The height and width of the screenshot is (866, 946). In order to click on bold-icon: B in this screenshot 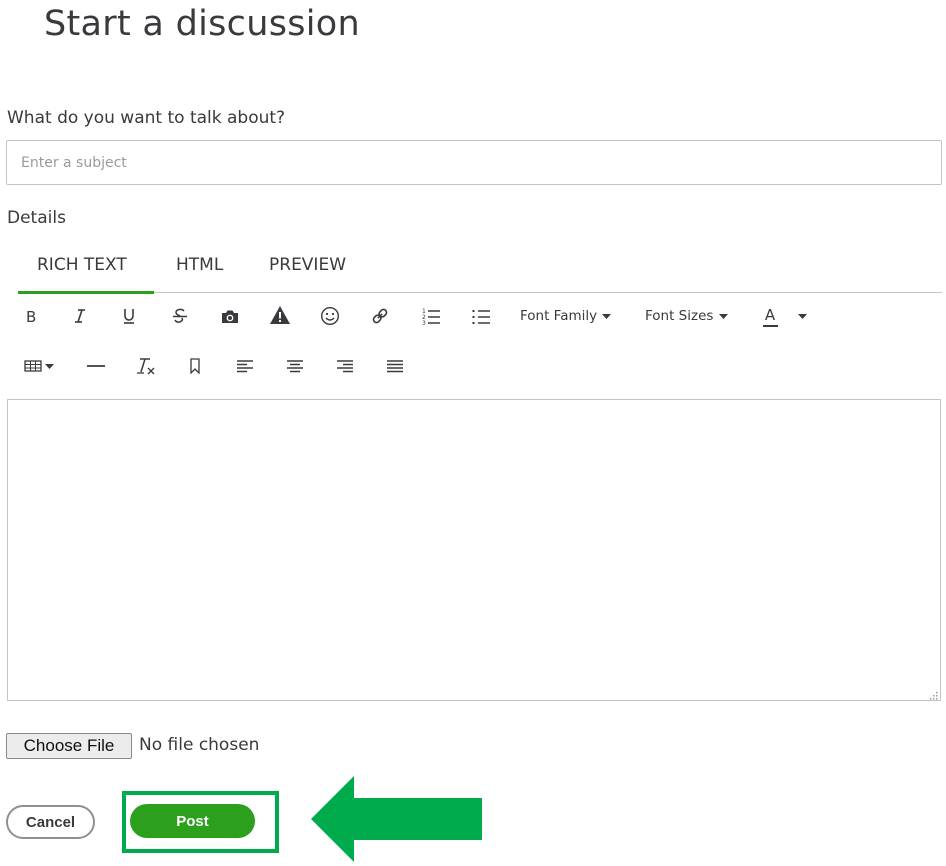, I will do `click(31, 316)`.